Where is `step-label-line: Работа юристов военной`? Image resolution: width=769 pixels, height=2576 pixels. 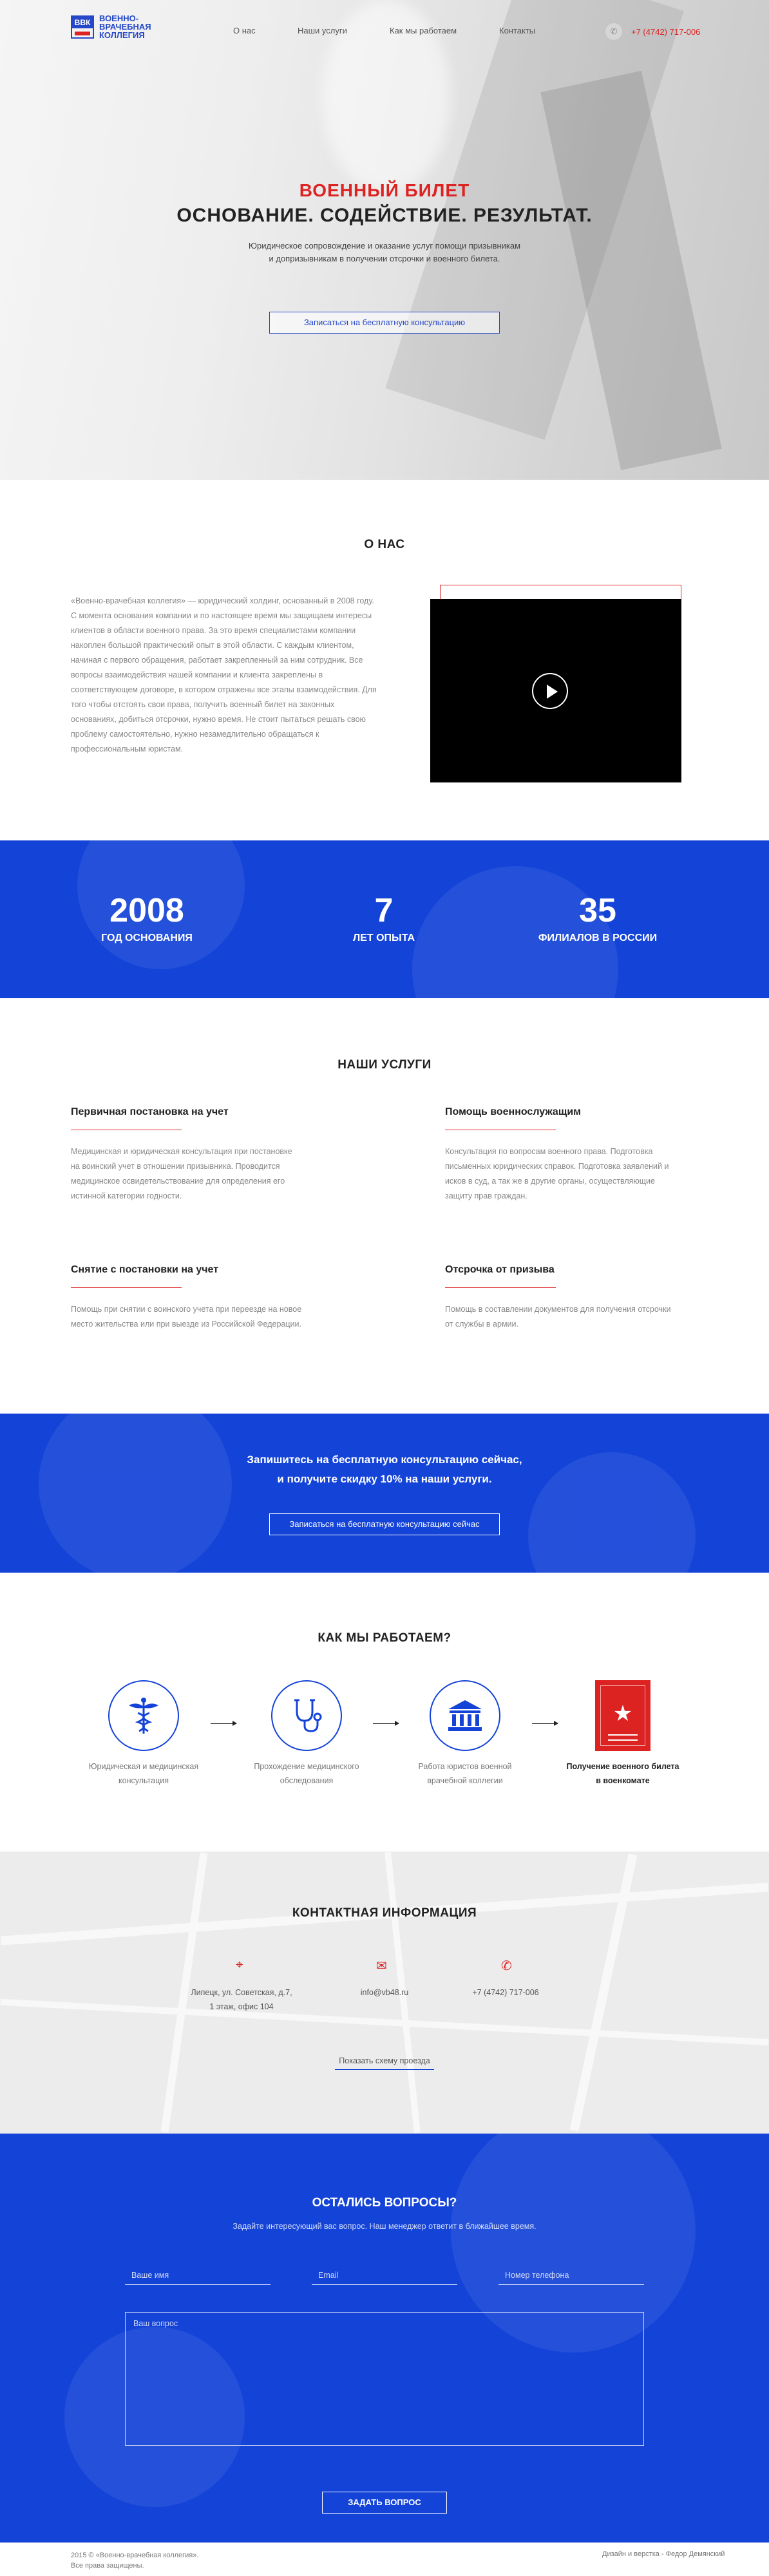
step-label-line: Работа юристов военной is located at coordinates (465, 1766).